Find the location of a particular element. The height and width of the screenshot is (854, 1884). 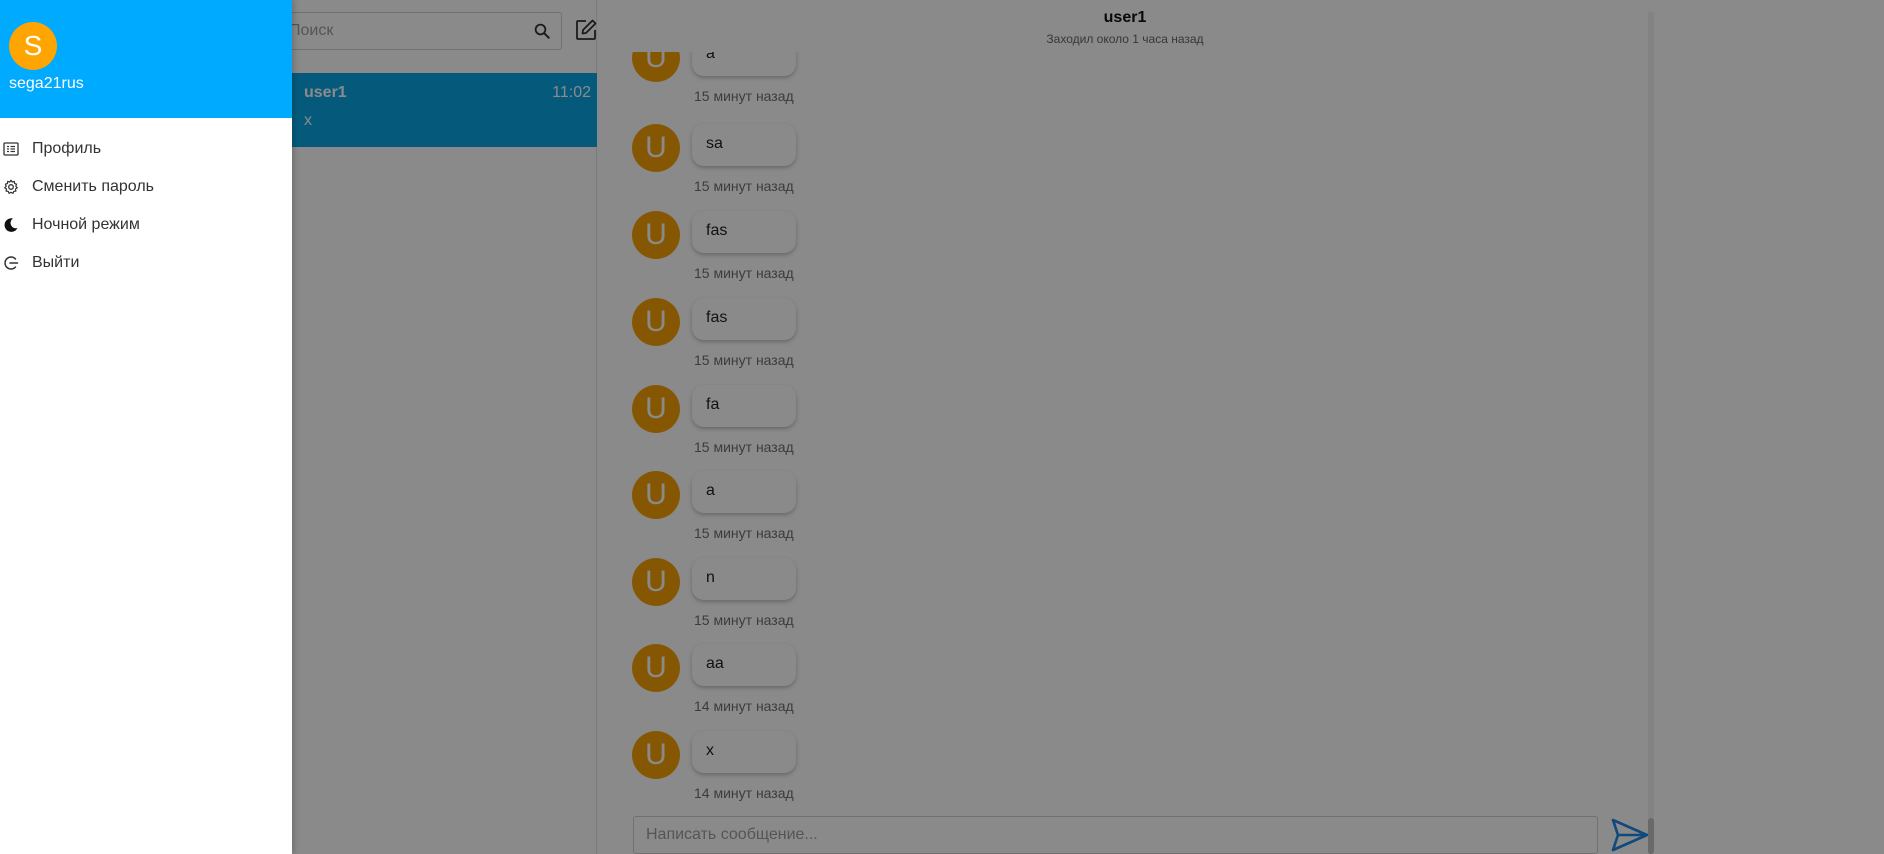

avatar: S is located at coordinates (33, 46).